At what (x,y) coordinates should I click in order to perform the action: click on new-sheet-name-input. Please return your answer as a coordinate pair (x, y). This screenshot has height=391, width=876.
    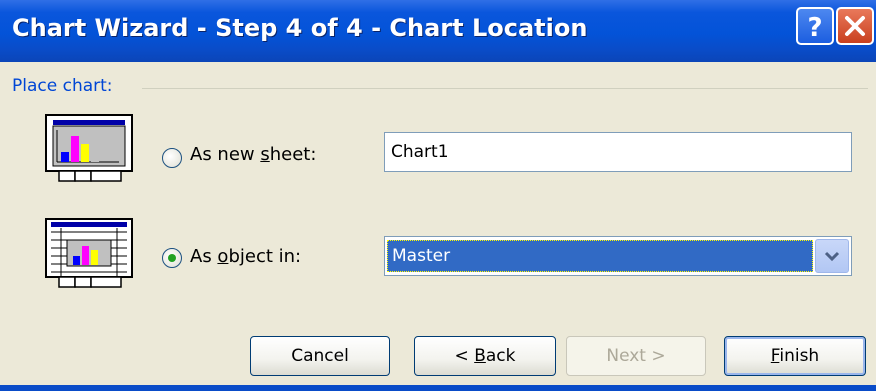
    Looking at the image, I should click on (618, 152).